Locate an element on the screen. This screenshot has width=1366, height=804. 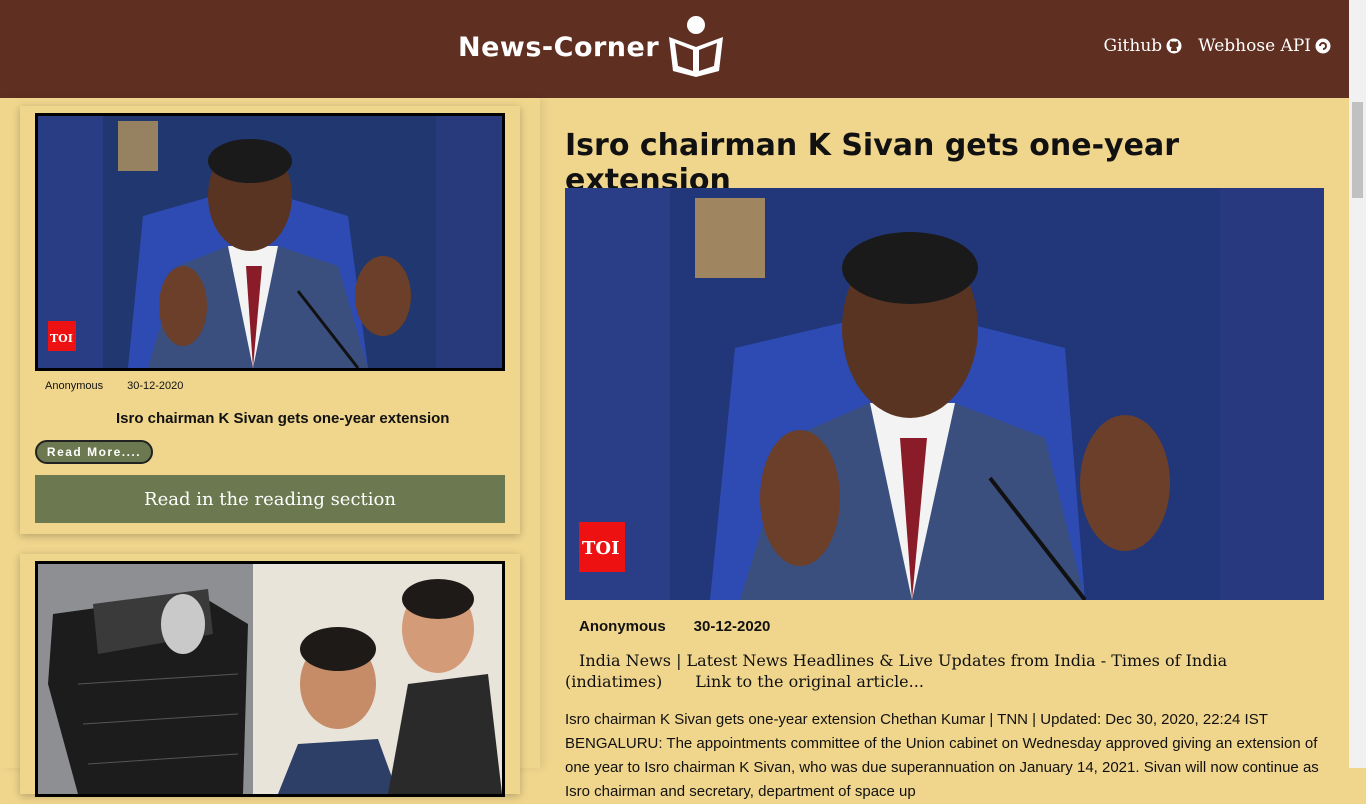
news-card-meta: Anonymous 30-12-2020 is located at coordinates (114, 386).